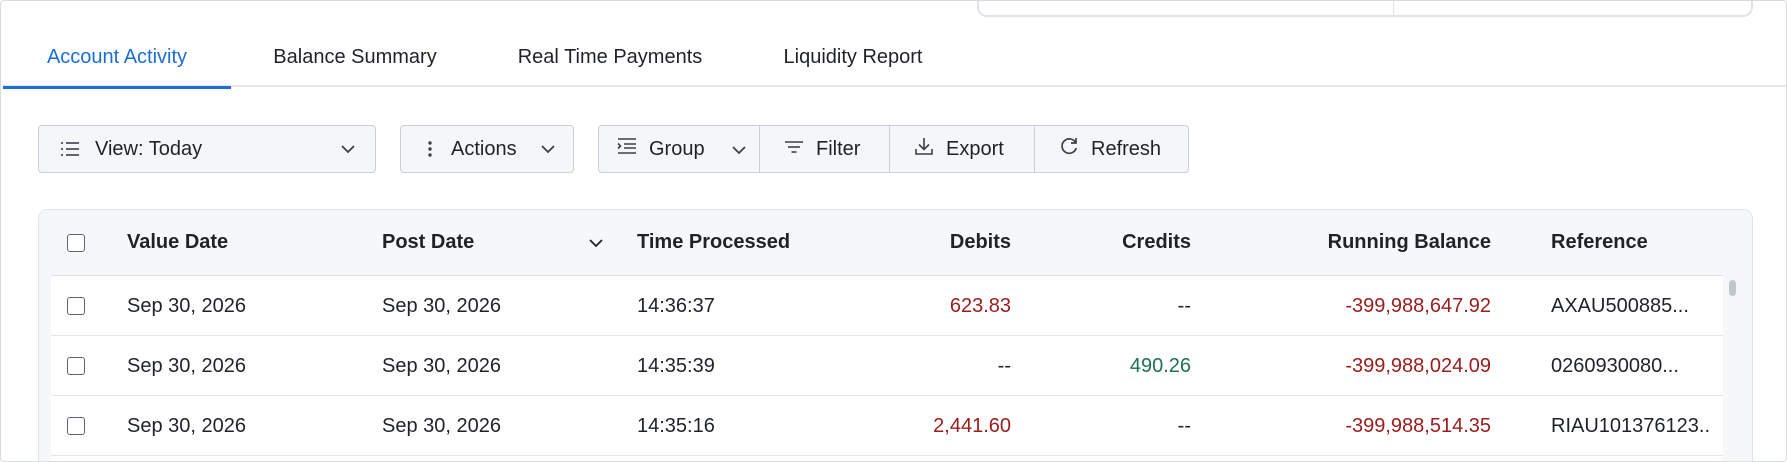 The width and height of the screenshot is (1787, 462). What do you see at coordinates (972, 425) in the screenshot?
I see `cell-debits: 2,441.60` at bounding box center [972, 425].